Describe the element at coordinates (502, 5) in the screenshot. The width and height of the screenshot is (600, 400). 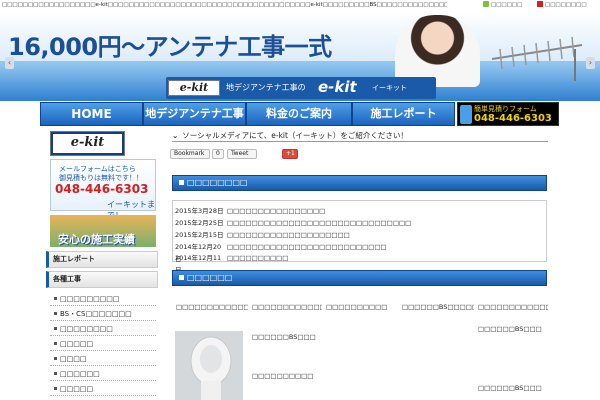
I see `top-link-1: □□□□□□` at that location.